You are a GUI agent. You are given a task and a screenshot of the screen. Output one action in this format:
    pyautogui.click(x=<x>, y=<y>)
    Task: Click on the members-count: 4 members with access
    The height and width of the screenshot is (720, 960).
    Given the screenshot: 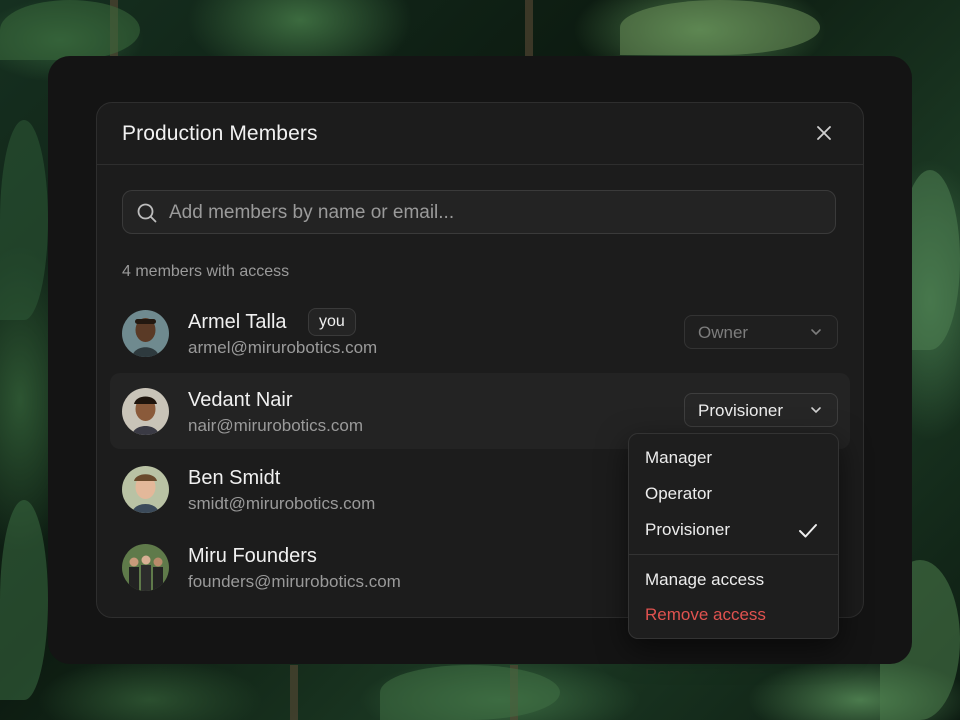 What is the action you would take?
    pyautogui.click(x=206, y=271)
    